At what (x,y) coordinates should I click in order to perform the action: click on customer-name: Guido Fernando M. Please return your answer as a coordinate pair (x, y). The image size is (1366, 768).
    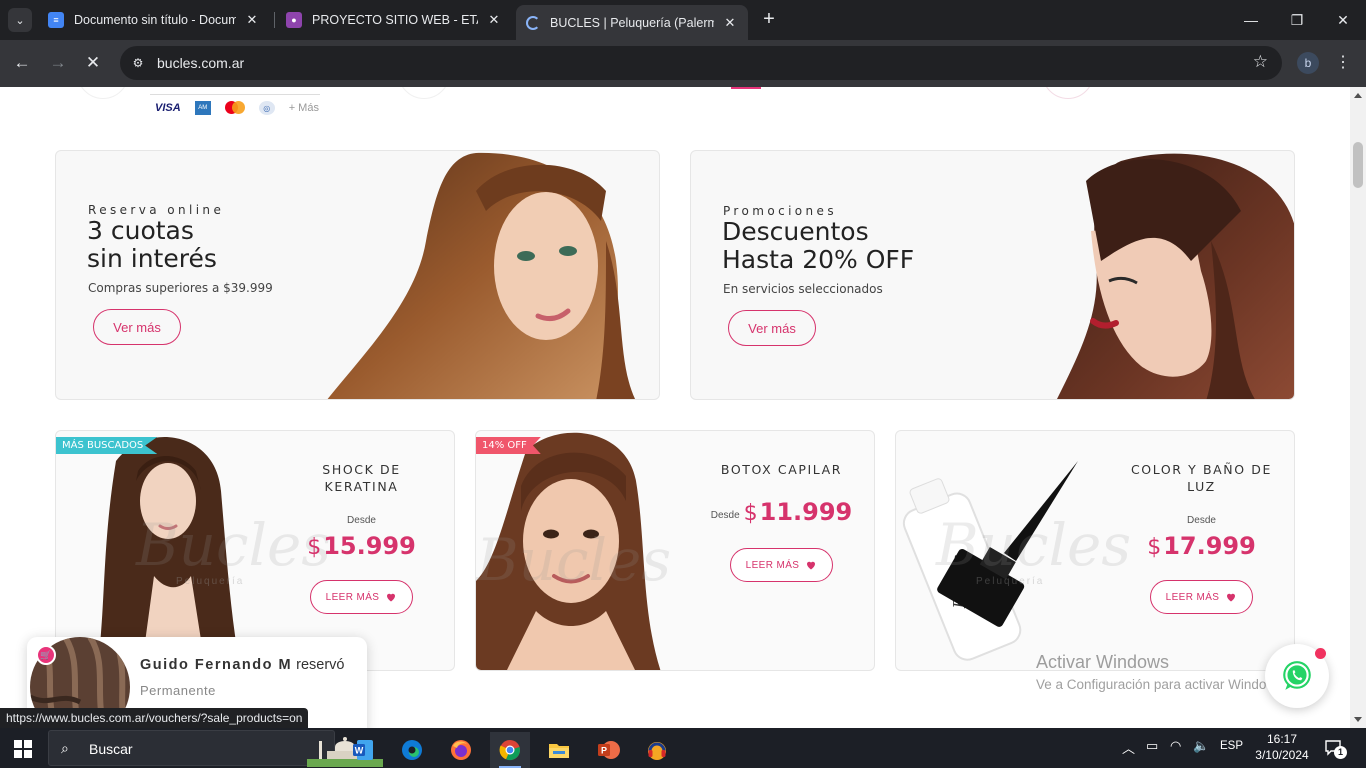
    Looking at the image, I should click on (216, 665).